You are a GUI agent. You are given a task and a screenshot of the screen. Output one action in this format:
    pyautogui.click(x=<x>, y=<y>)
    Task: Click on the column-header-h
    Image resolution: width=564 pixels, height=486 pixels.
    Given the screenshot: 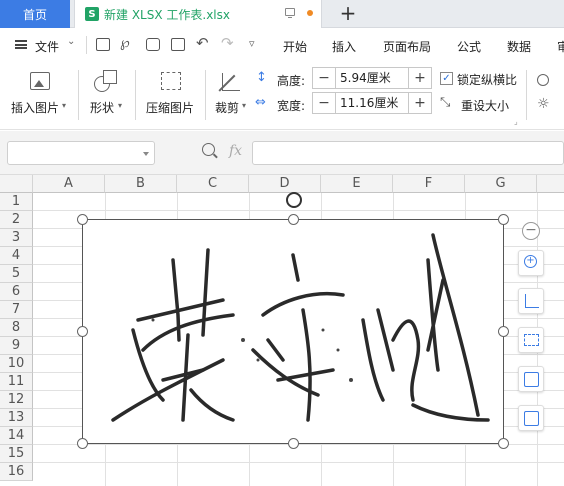 What is the action you would take?
    pyautogui.click(x=550, y=184)
    